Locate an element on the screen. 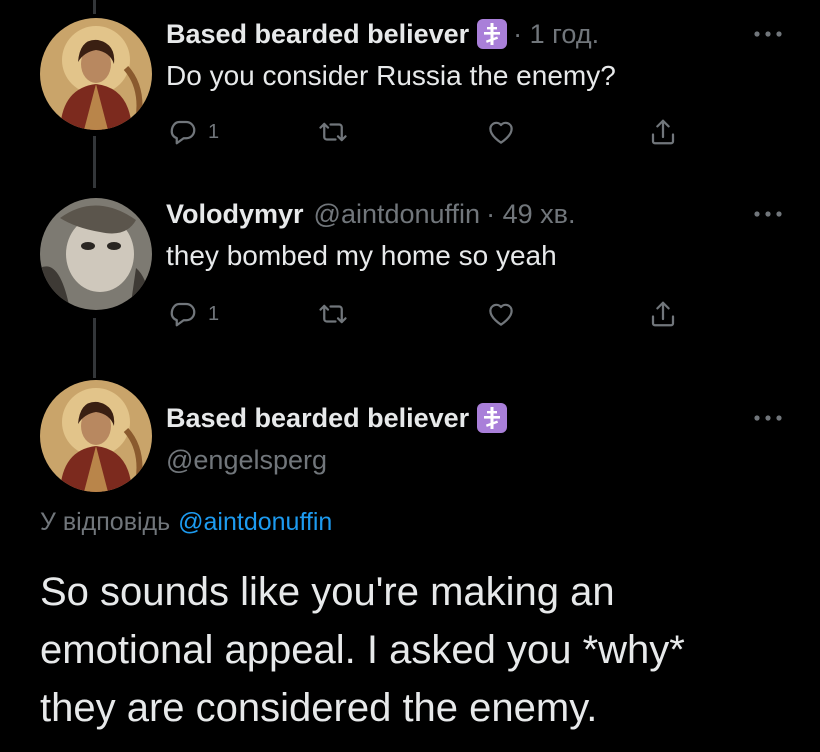  main-tweet-line: emotional appeal. I asked you *why* is located at coordinates (362, 650).